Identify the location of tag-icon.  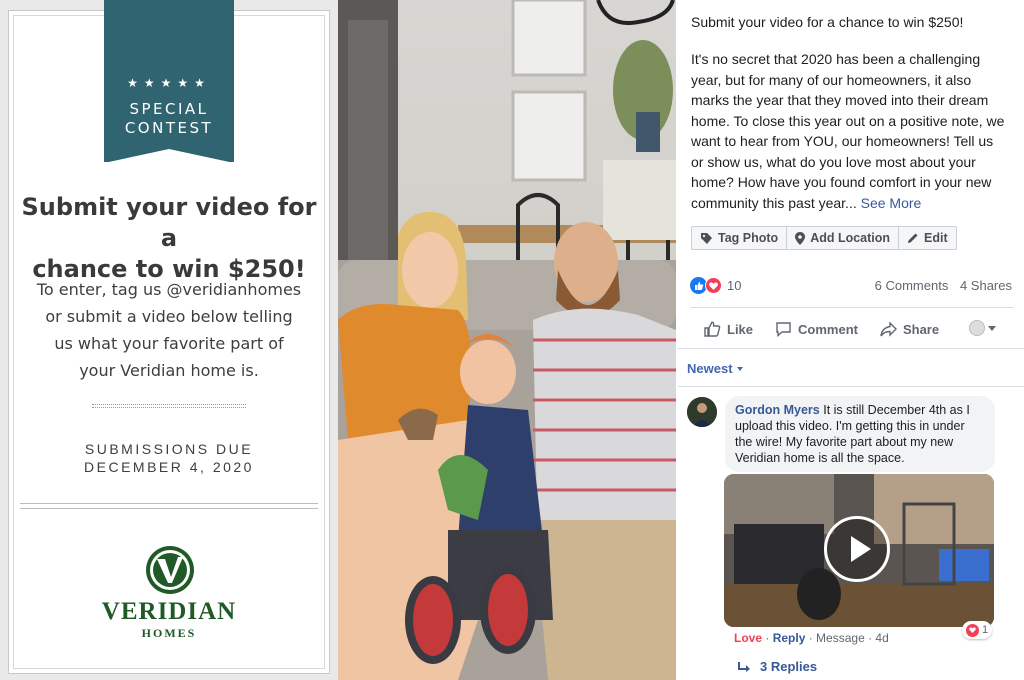
(706, 238).